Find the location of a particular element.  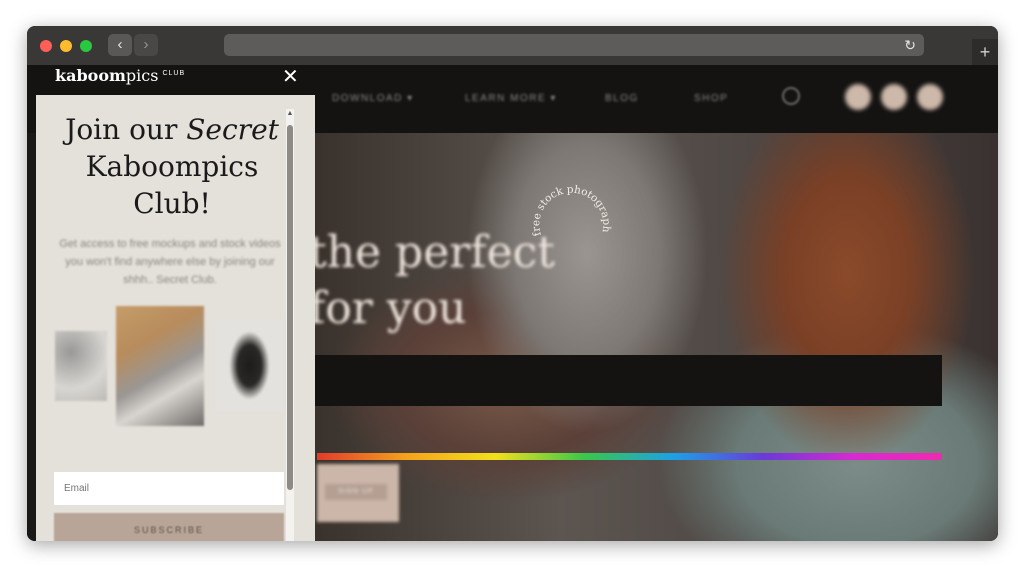

close-icon: ✕ is located at coordinates (290, 77).